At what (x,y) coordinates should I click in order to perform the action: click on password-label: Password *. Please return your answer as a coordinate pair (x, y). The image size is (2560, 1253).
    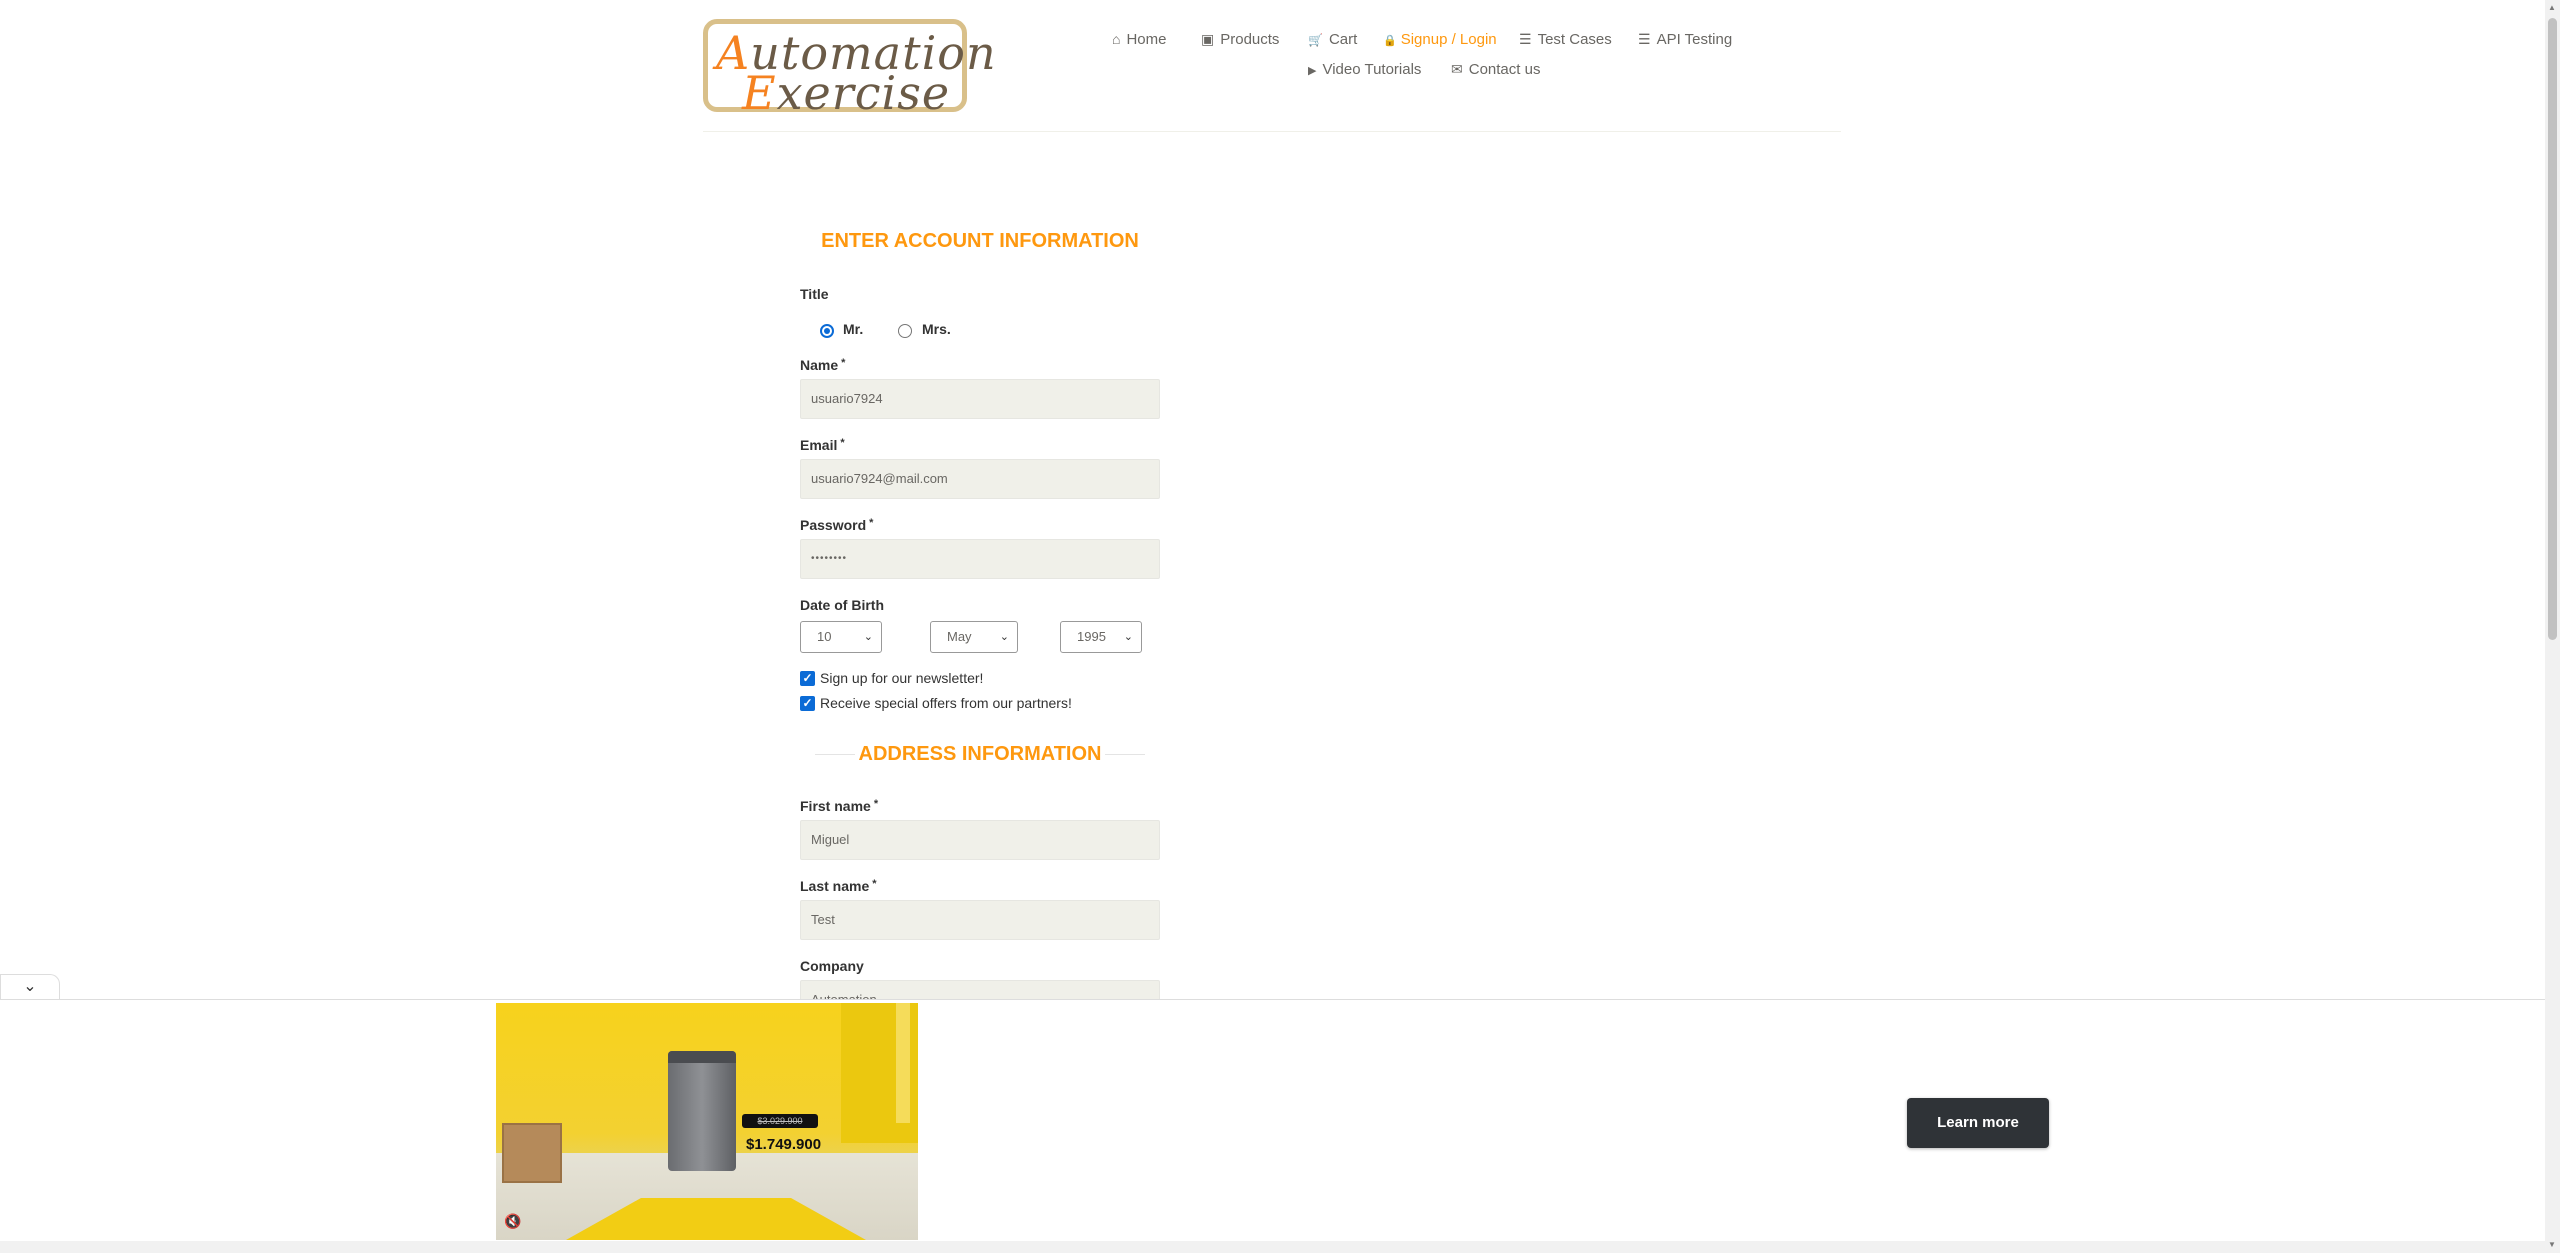
    Looking at the image, I should click on (837, 525).